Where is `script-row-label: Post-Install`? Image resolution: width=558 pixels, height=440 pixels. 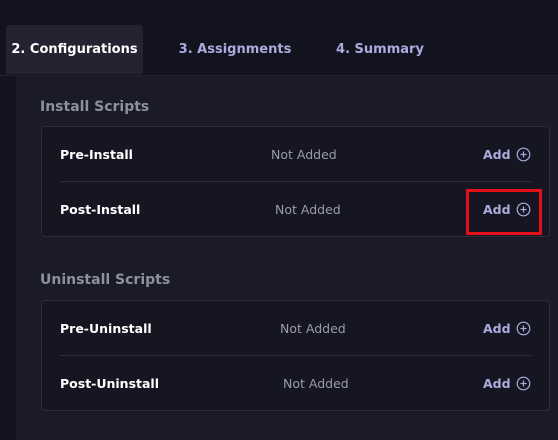 script-row-label: Post-Install is located at coordinates (100, 209).